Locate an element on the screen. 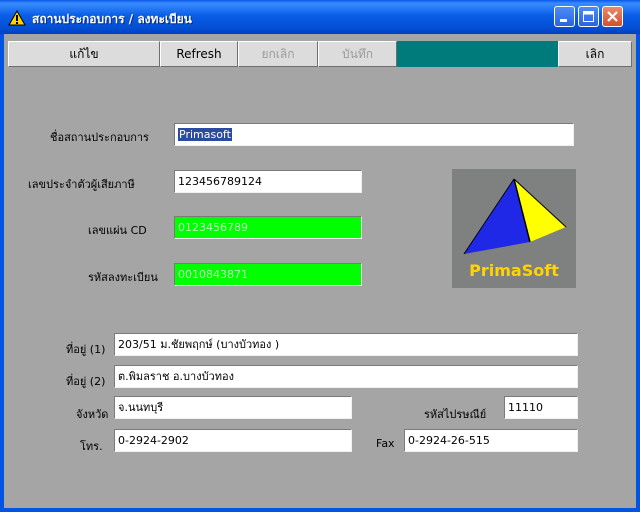 This screenshot has width=640, height=512. exit-button: เลิก is located at coordinates (595, 54).